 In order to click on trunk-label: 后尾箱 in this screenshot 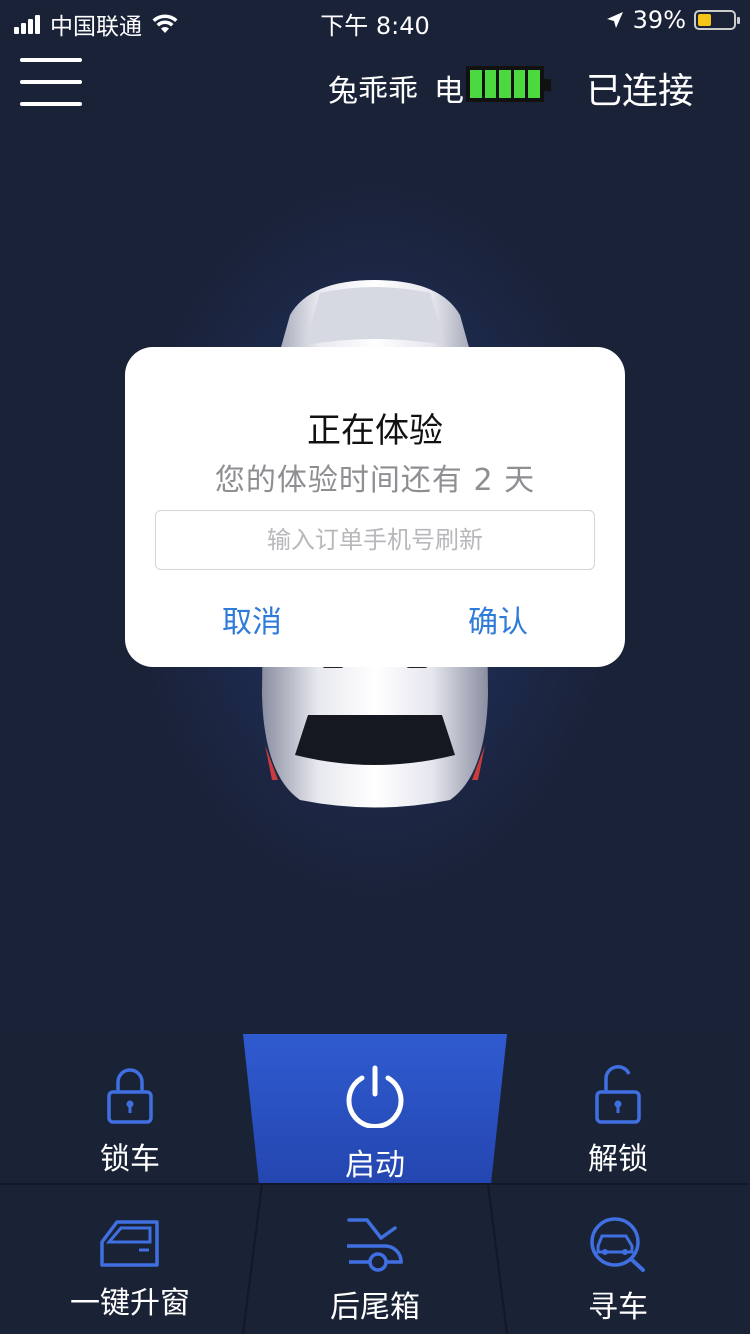, I will do `click(375, 1307)`.